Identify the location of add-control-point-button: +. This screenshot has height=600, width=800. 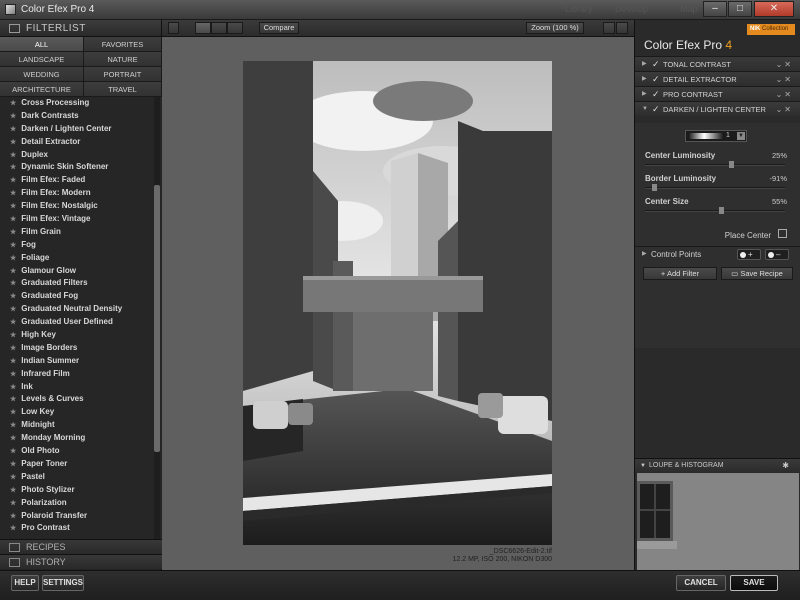
(749, 254).